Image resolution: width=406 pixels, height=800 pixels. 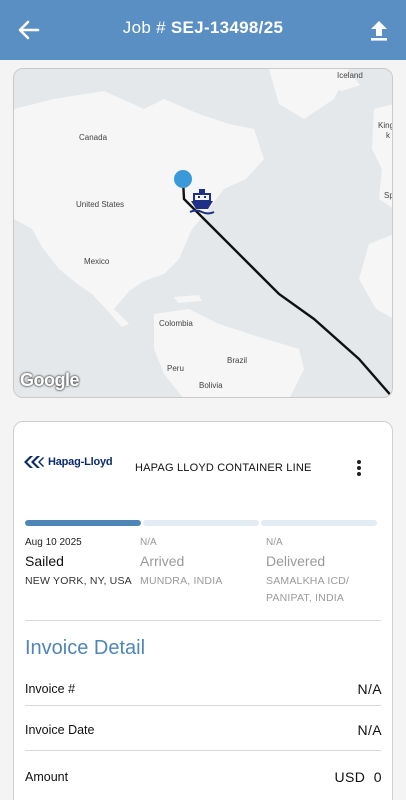 I want to click on app-bar: Job # SEJ-13498/25, so click(x=203, y=30).